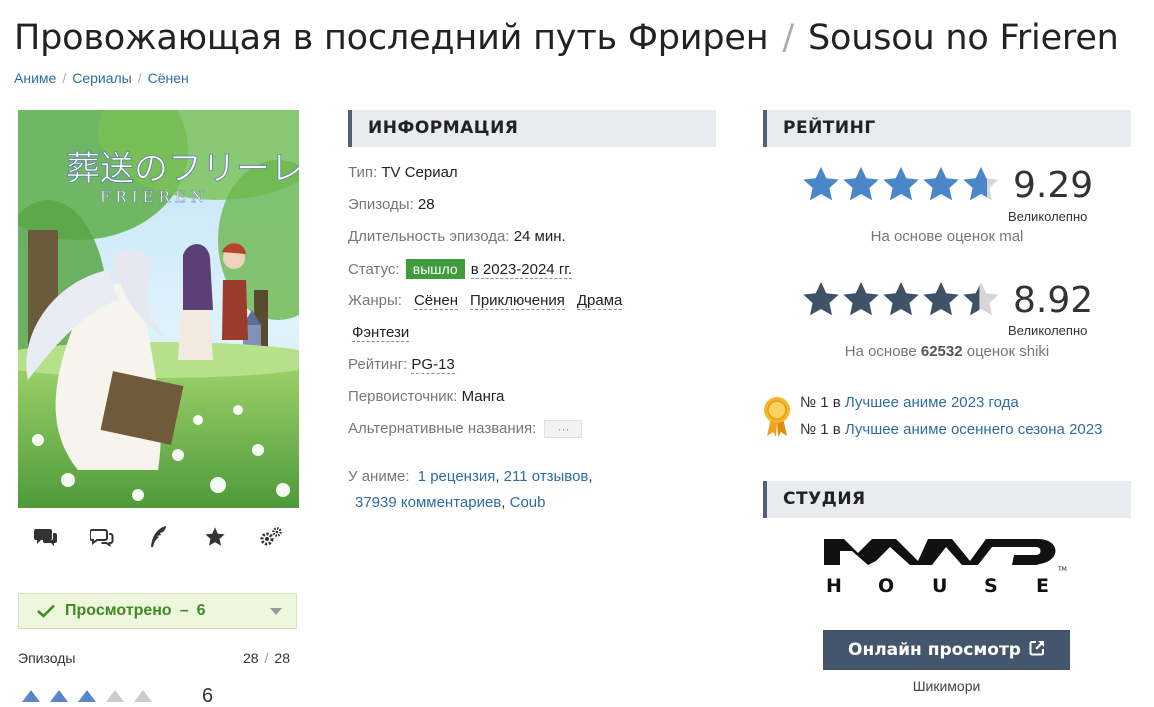 This screenshot has height=707, width=1154. Describe the element at coordinates (947, 128) in the screenshot. I see `rating-header: РЕЙТИНГ` at that location.